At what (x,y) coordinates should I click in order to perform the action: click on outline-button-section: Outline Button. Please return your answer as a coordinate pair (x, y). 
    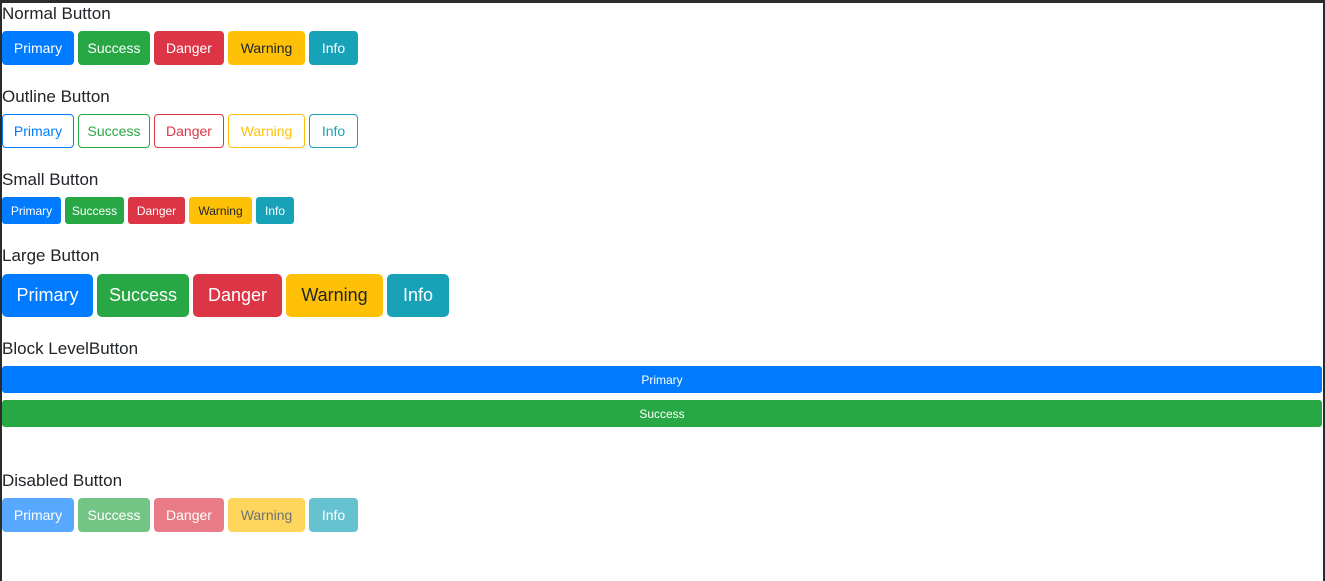
    Looking at the image, I should click on (56, 97).